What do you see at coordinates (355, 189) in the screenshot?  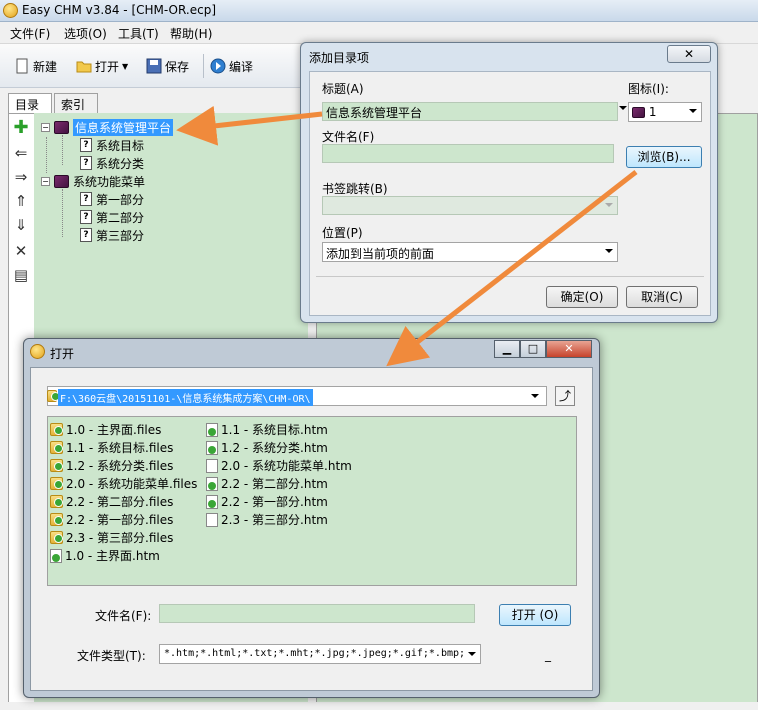 I see `bookmark-label: 书签跳转(B)` at bounding box center [355, 189].